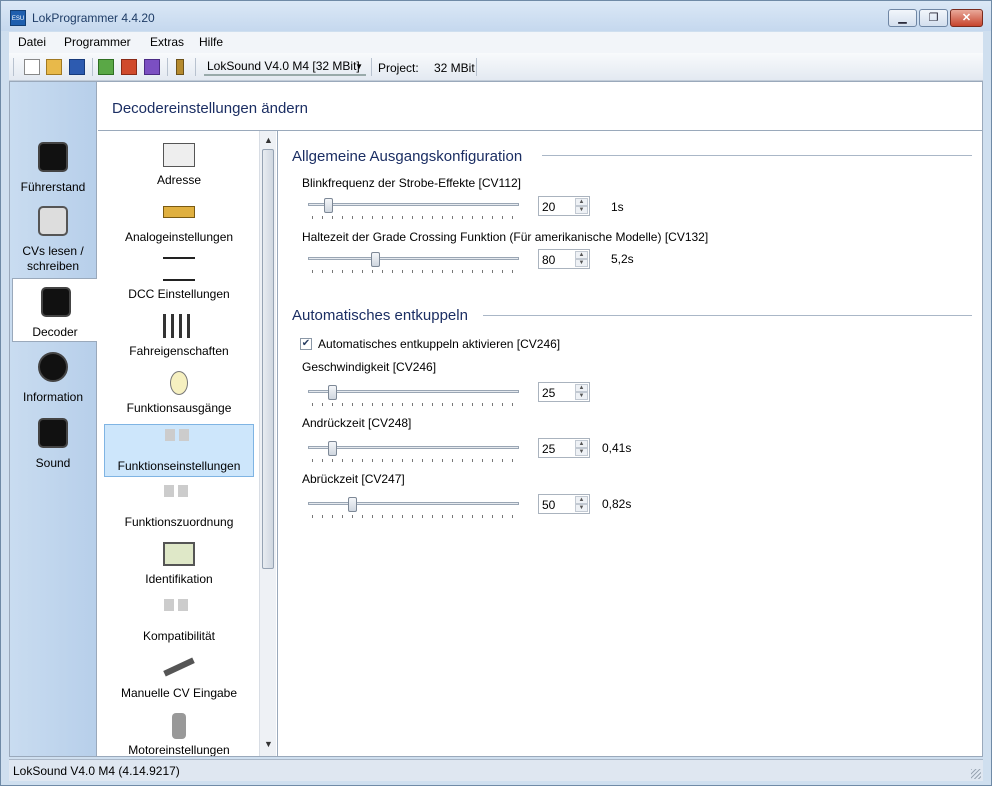 The image size is (992, 786). Describe the element at coordinates (398, 68) in the screenshot. I see `project-label: Project:` at that location.